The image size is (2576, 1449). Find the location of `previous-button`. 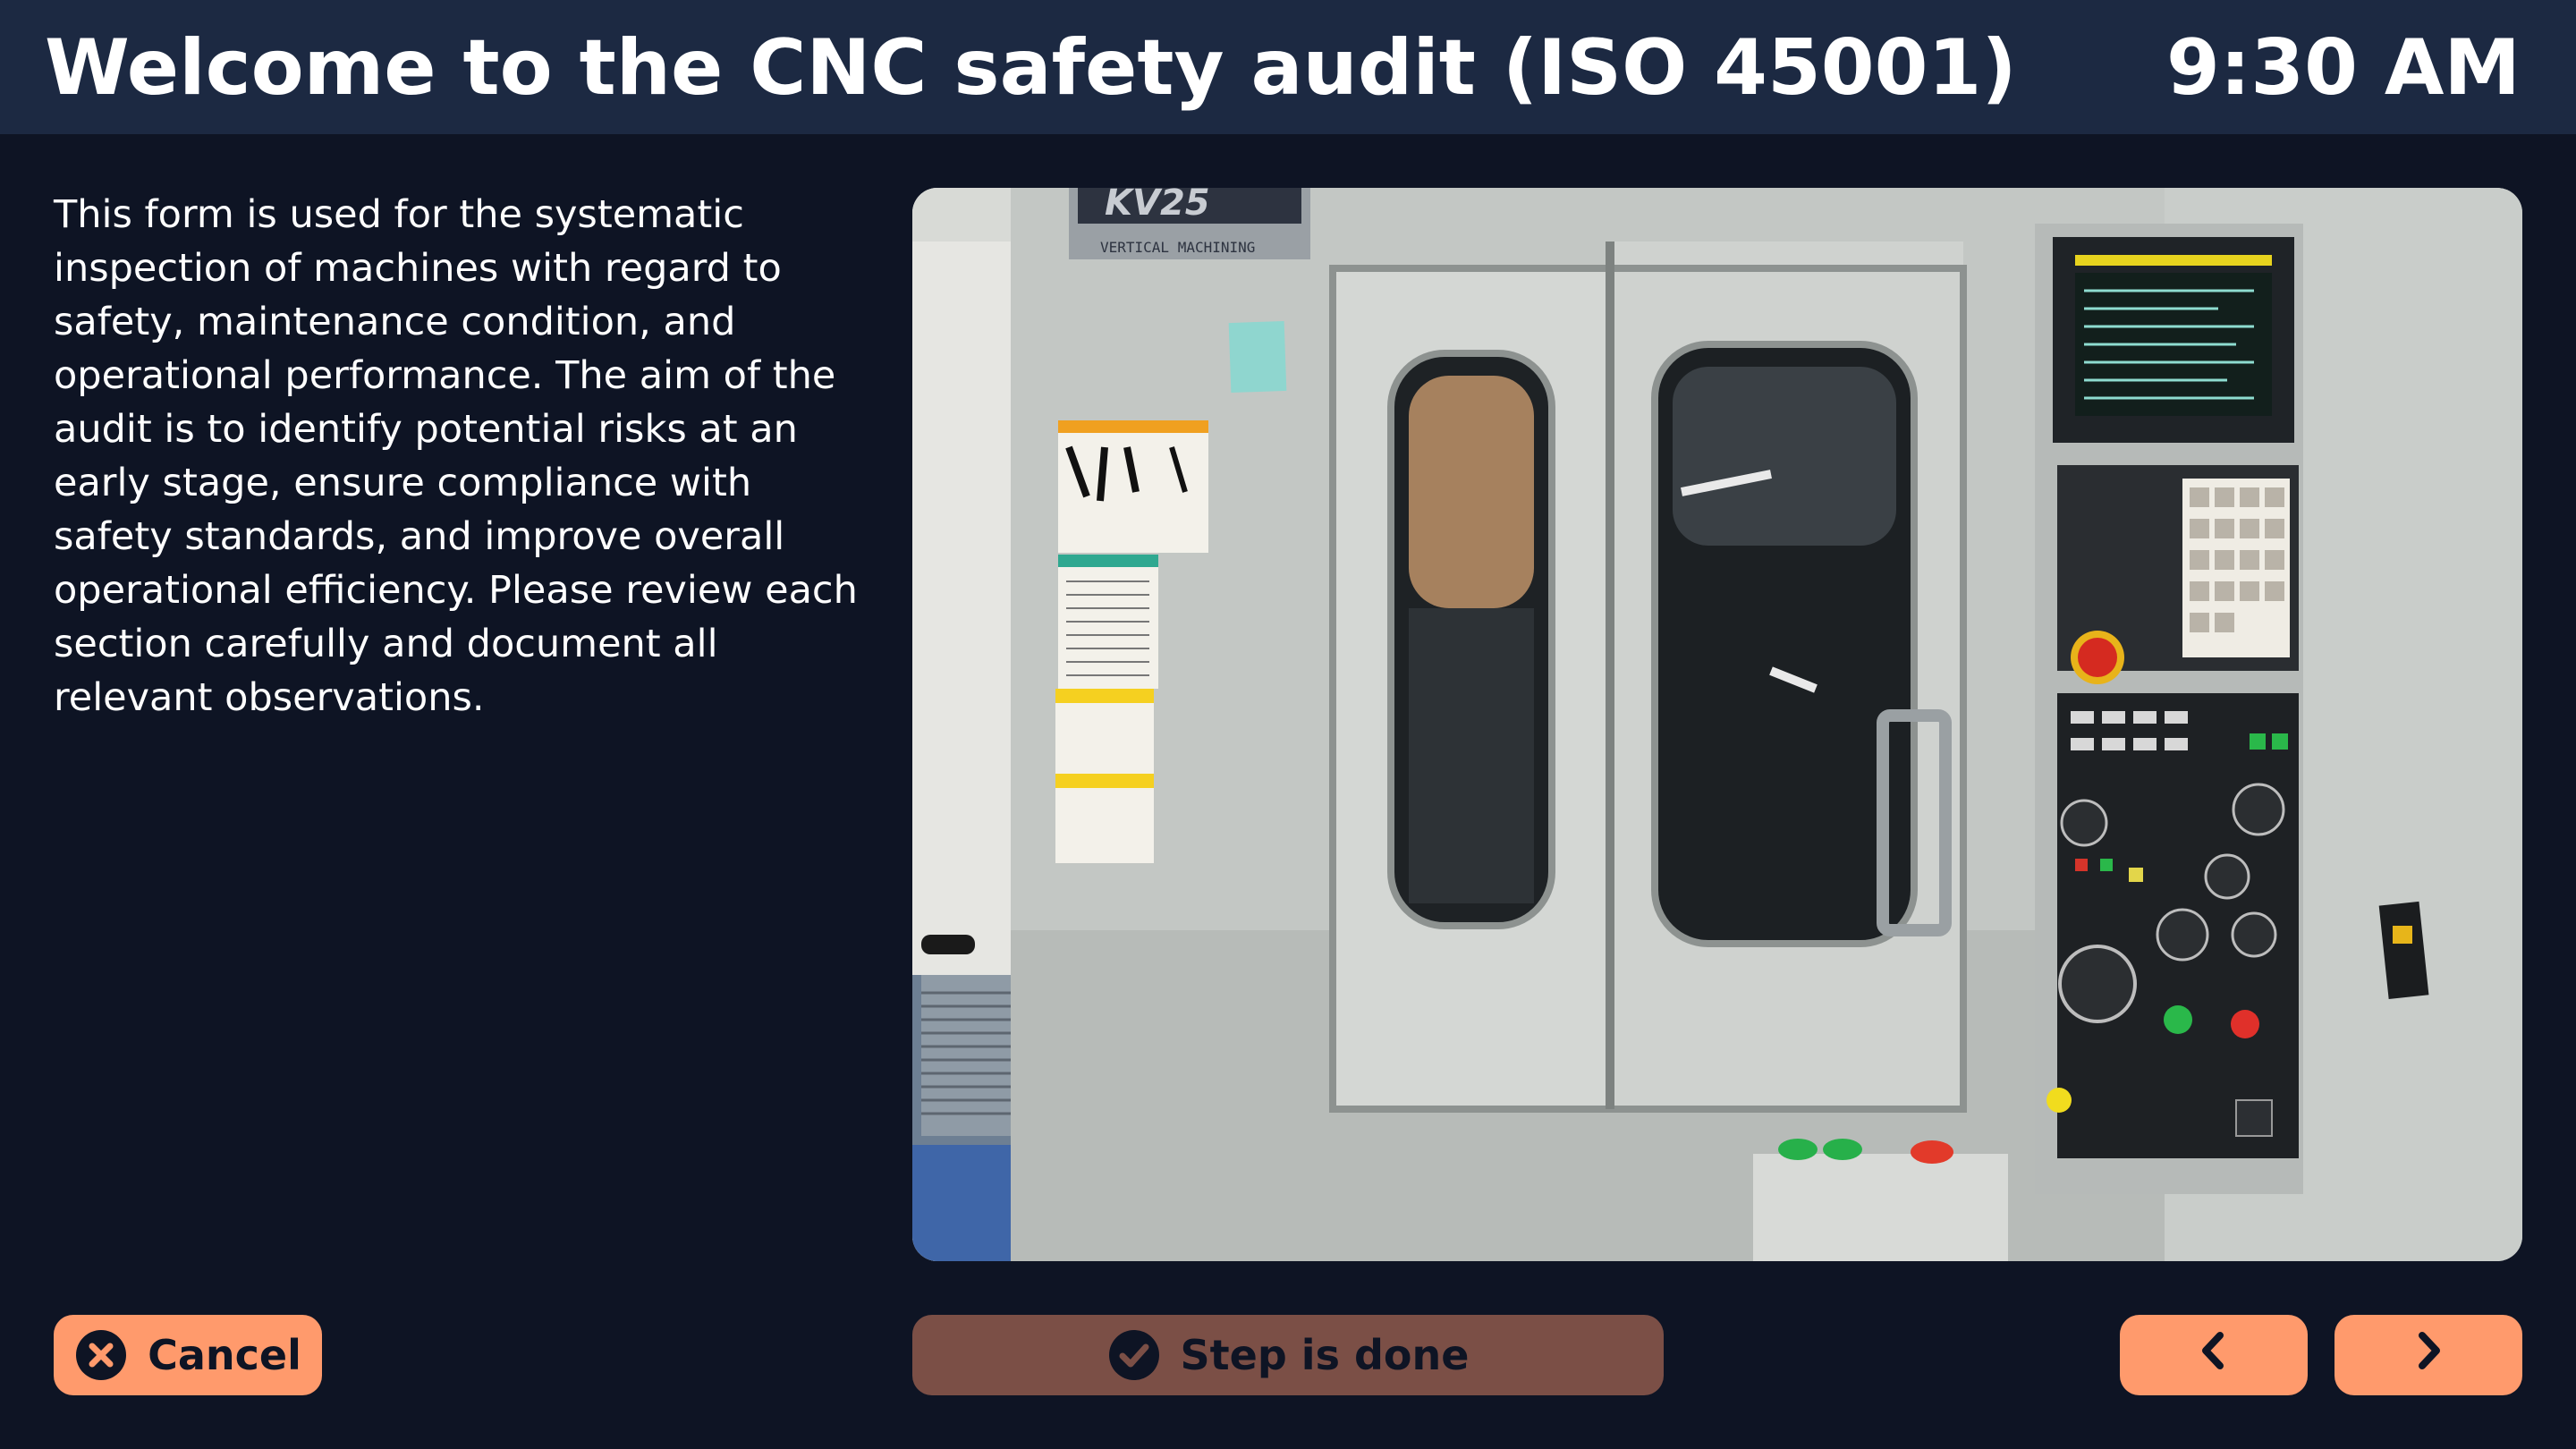

previous-button is located at coordinates (2214, 1355).